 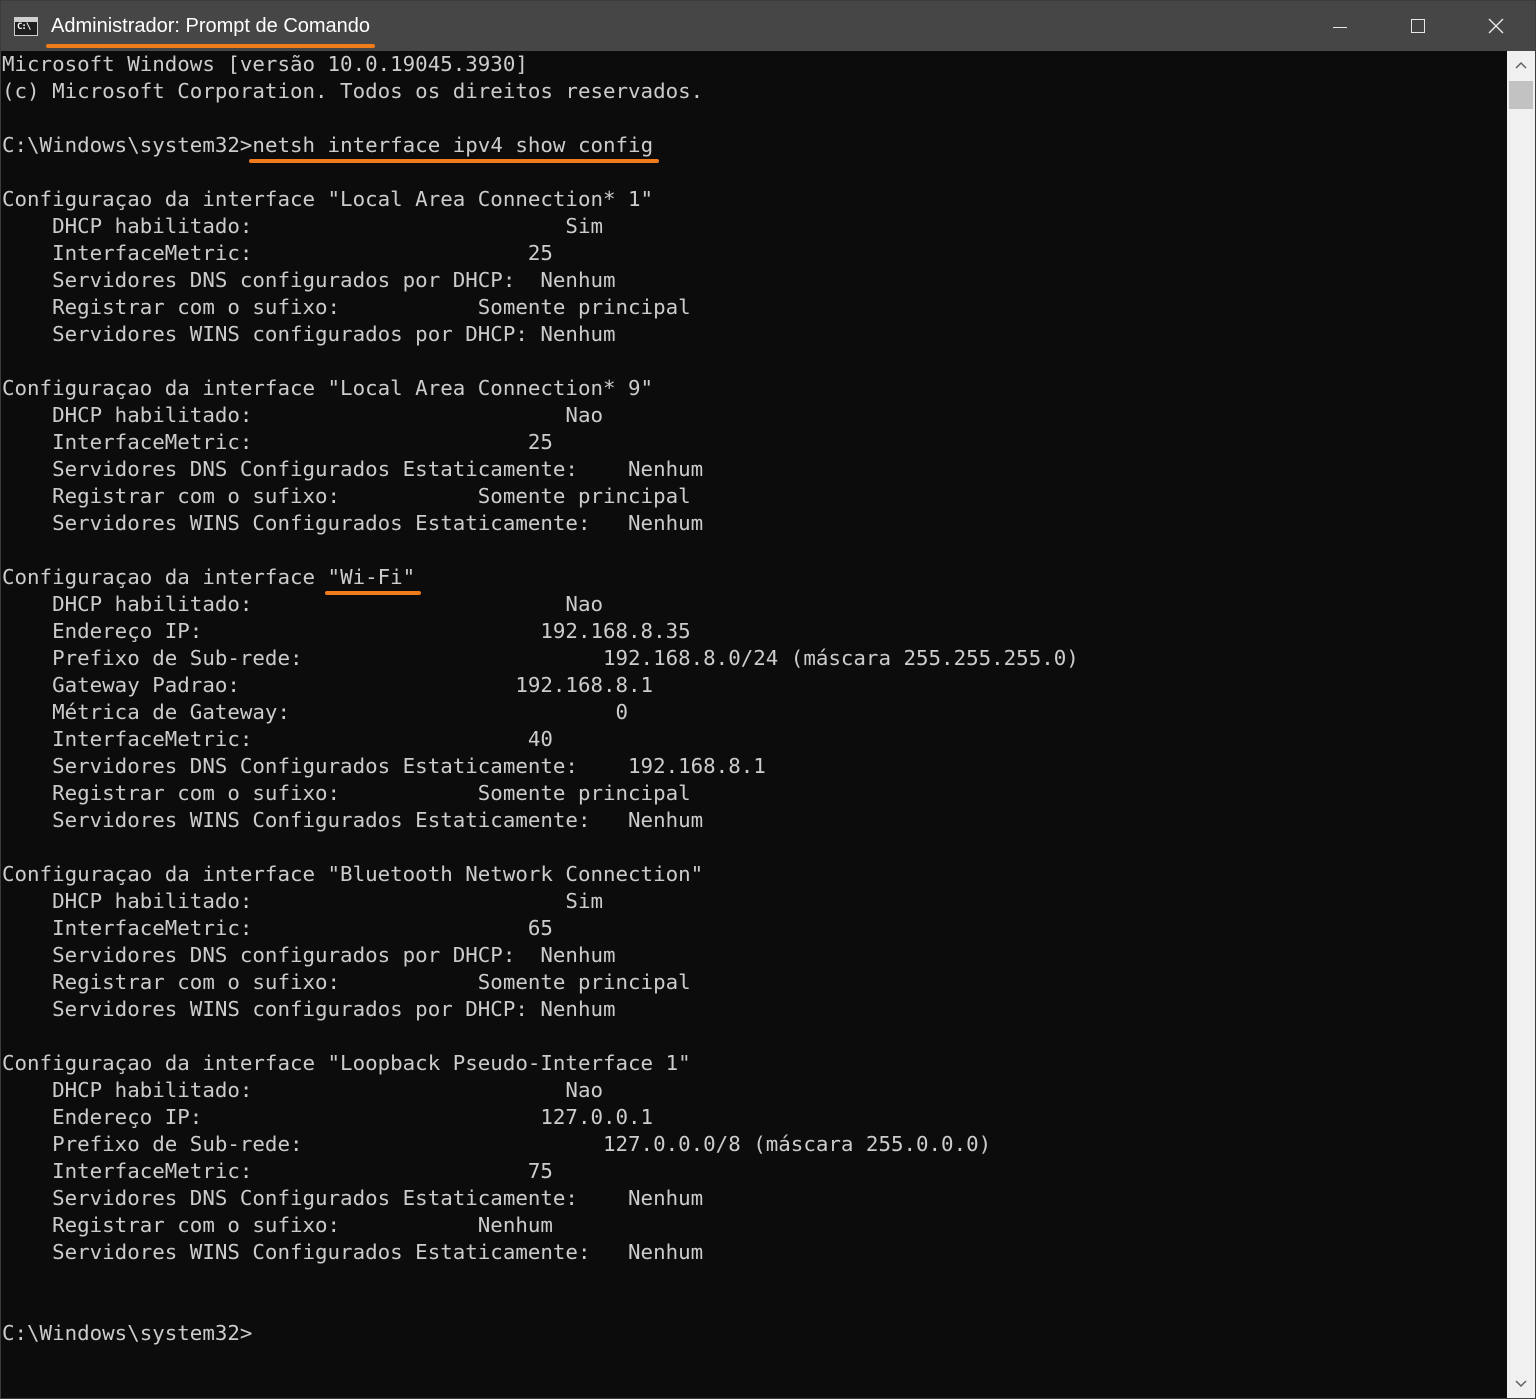 What do you see at coordinates (1496, 26) in the screenshot?
I see `close-icon` at bounding box center [1496, 26].